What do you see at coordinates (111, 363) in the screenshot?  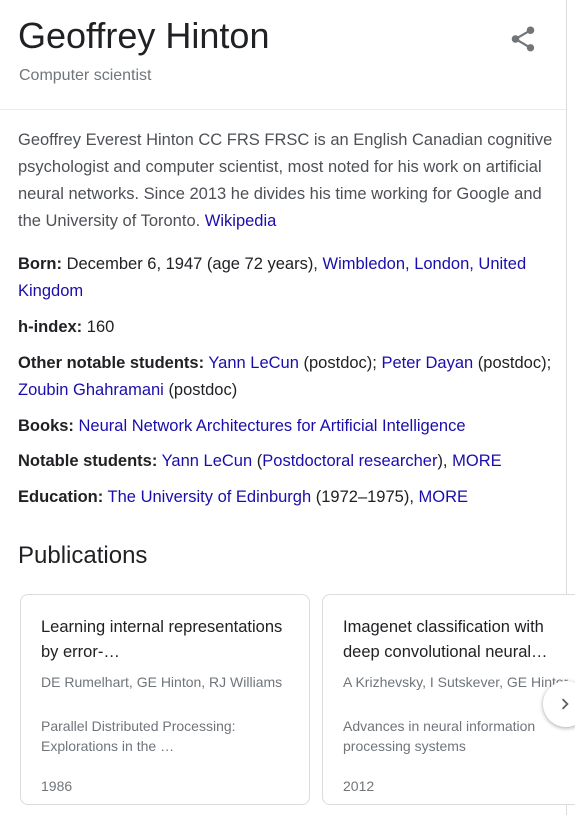 I see `fact-label: Other notable students:` at bounding box center [111, 363].